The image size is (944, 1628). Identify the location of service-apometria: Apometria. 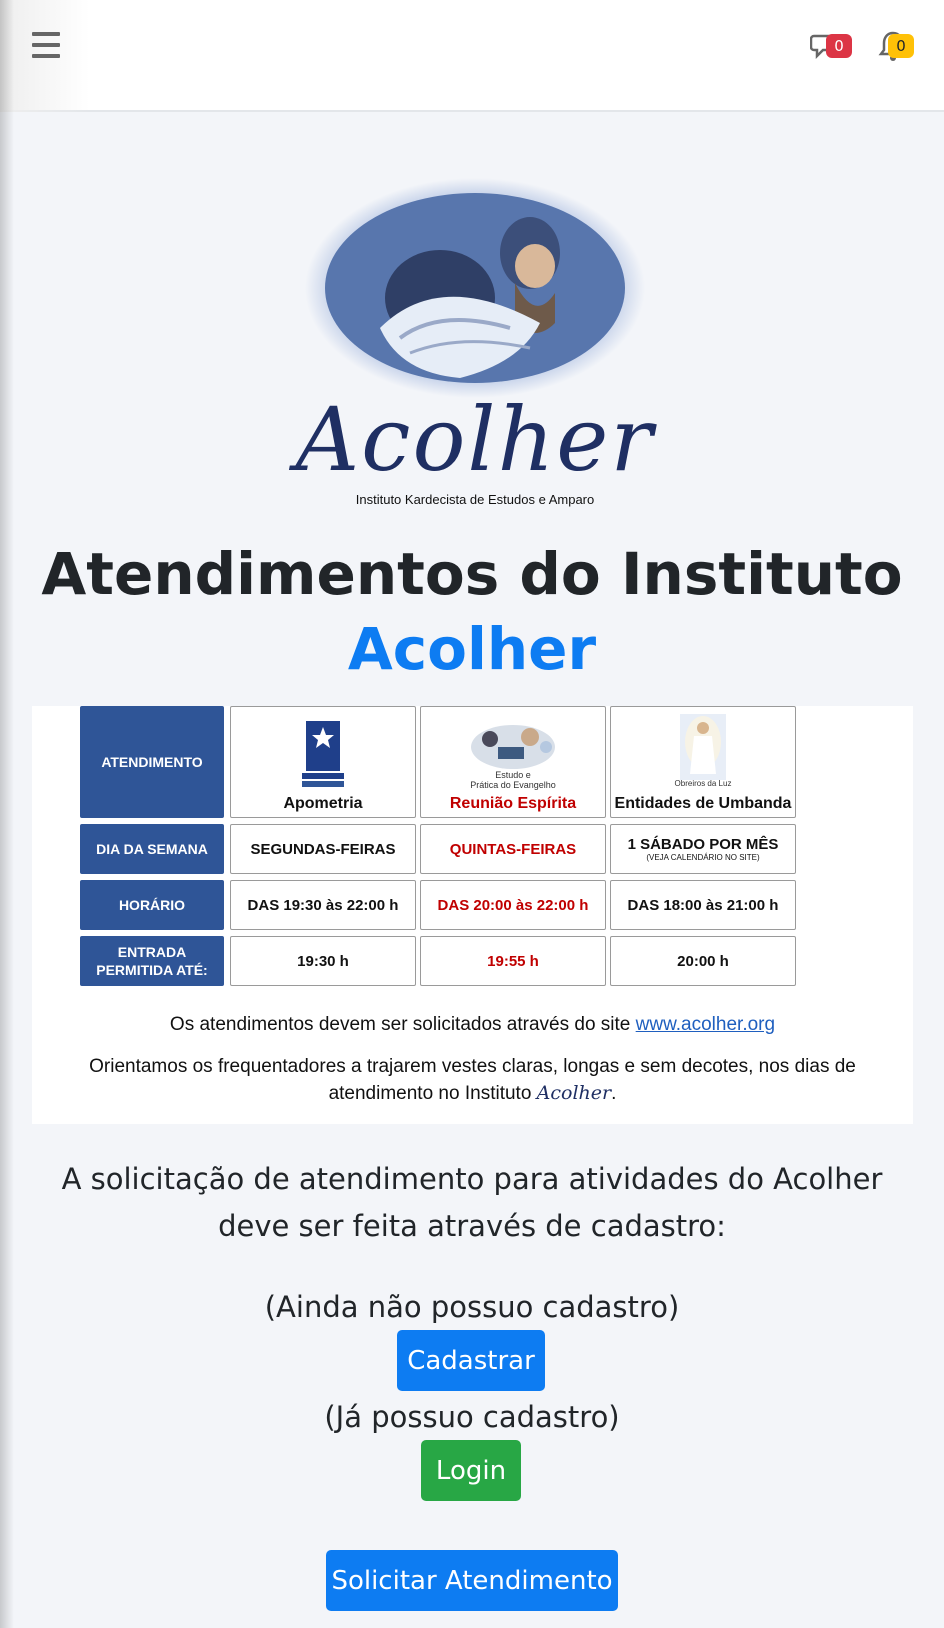
(323, 762).